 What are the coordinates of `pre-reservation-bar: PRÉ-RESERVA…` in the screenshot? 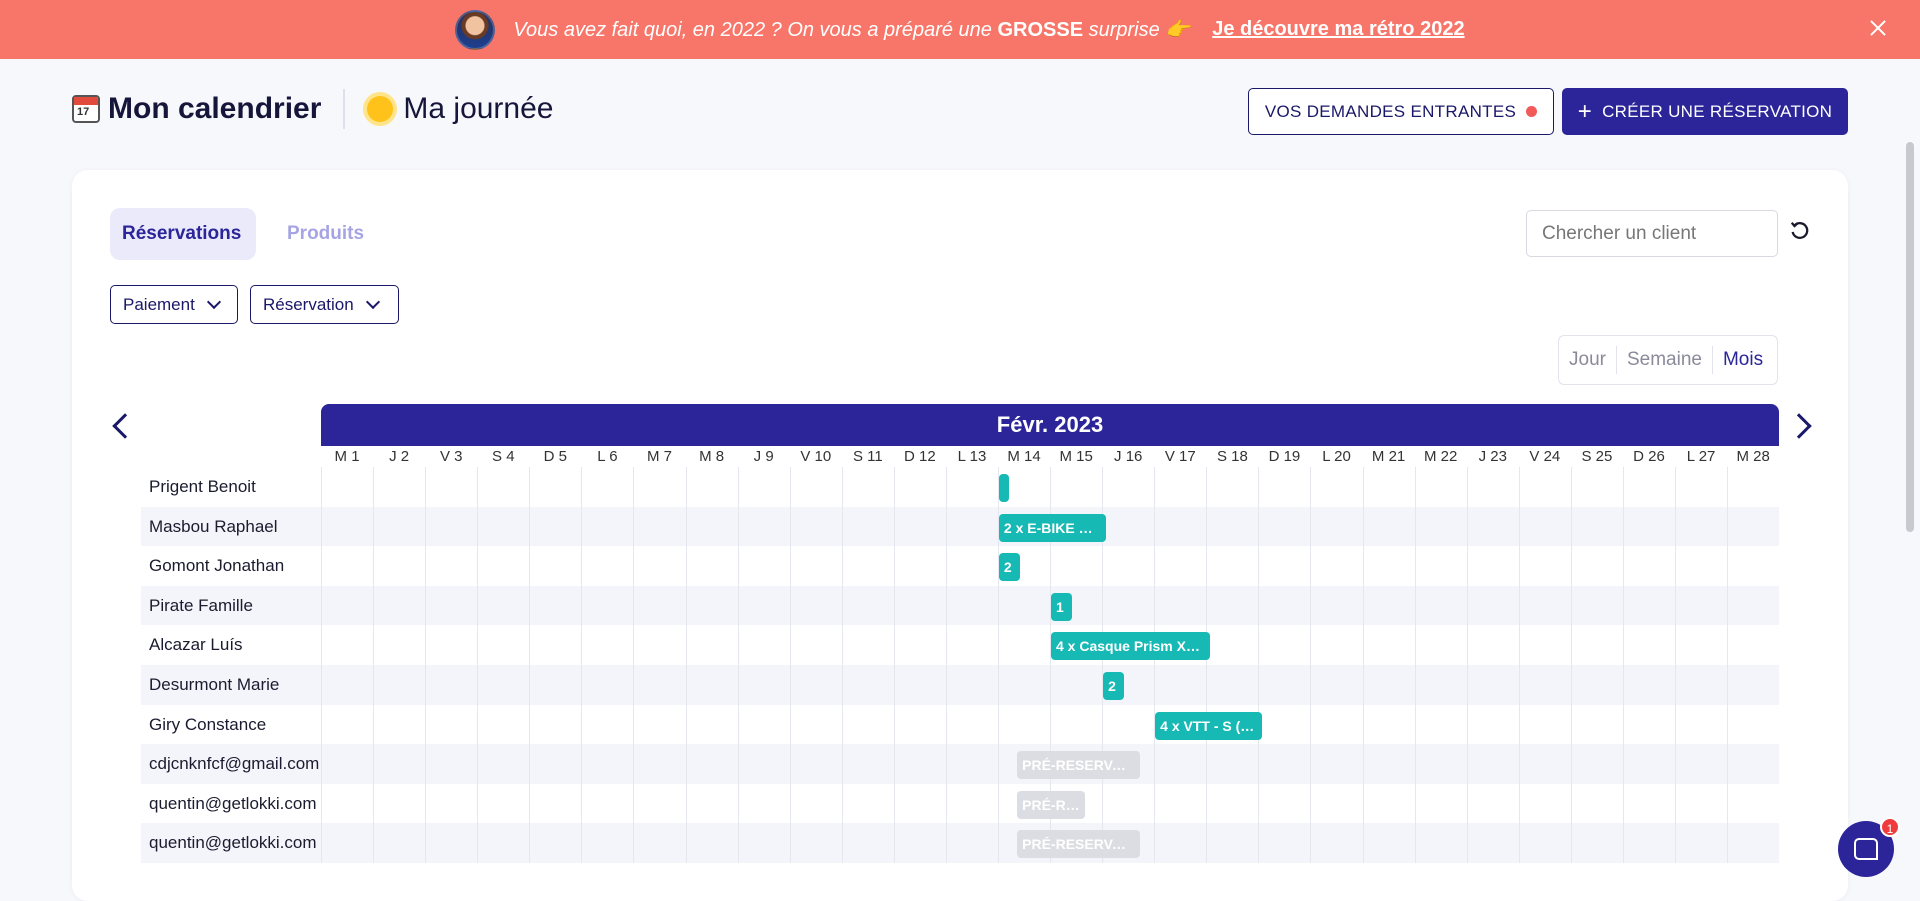 It's located at (1078, 844).